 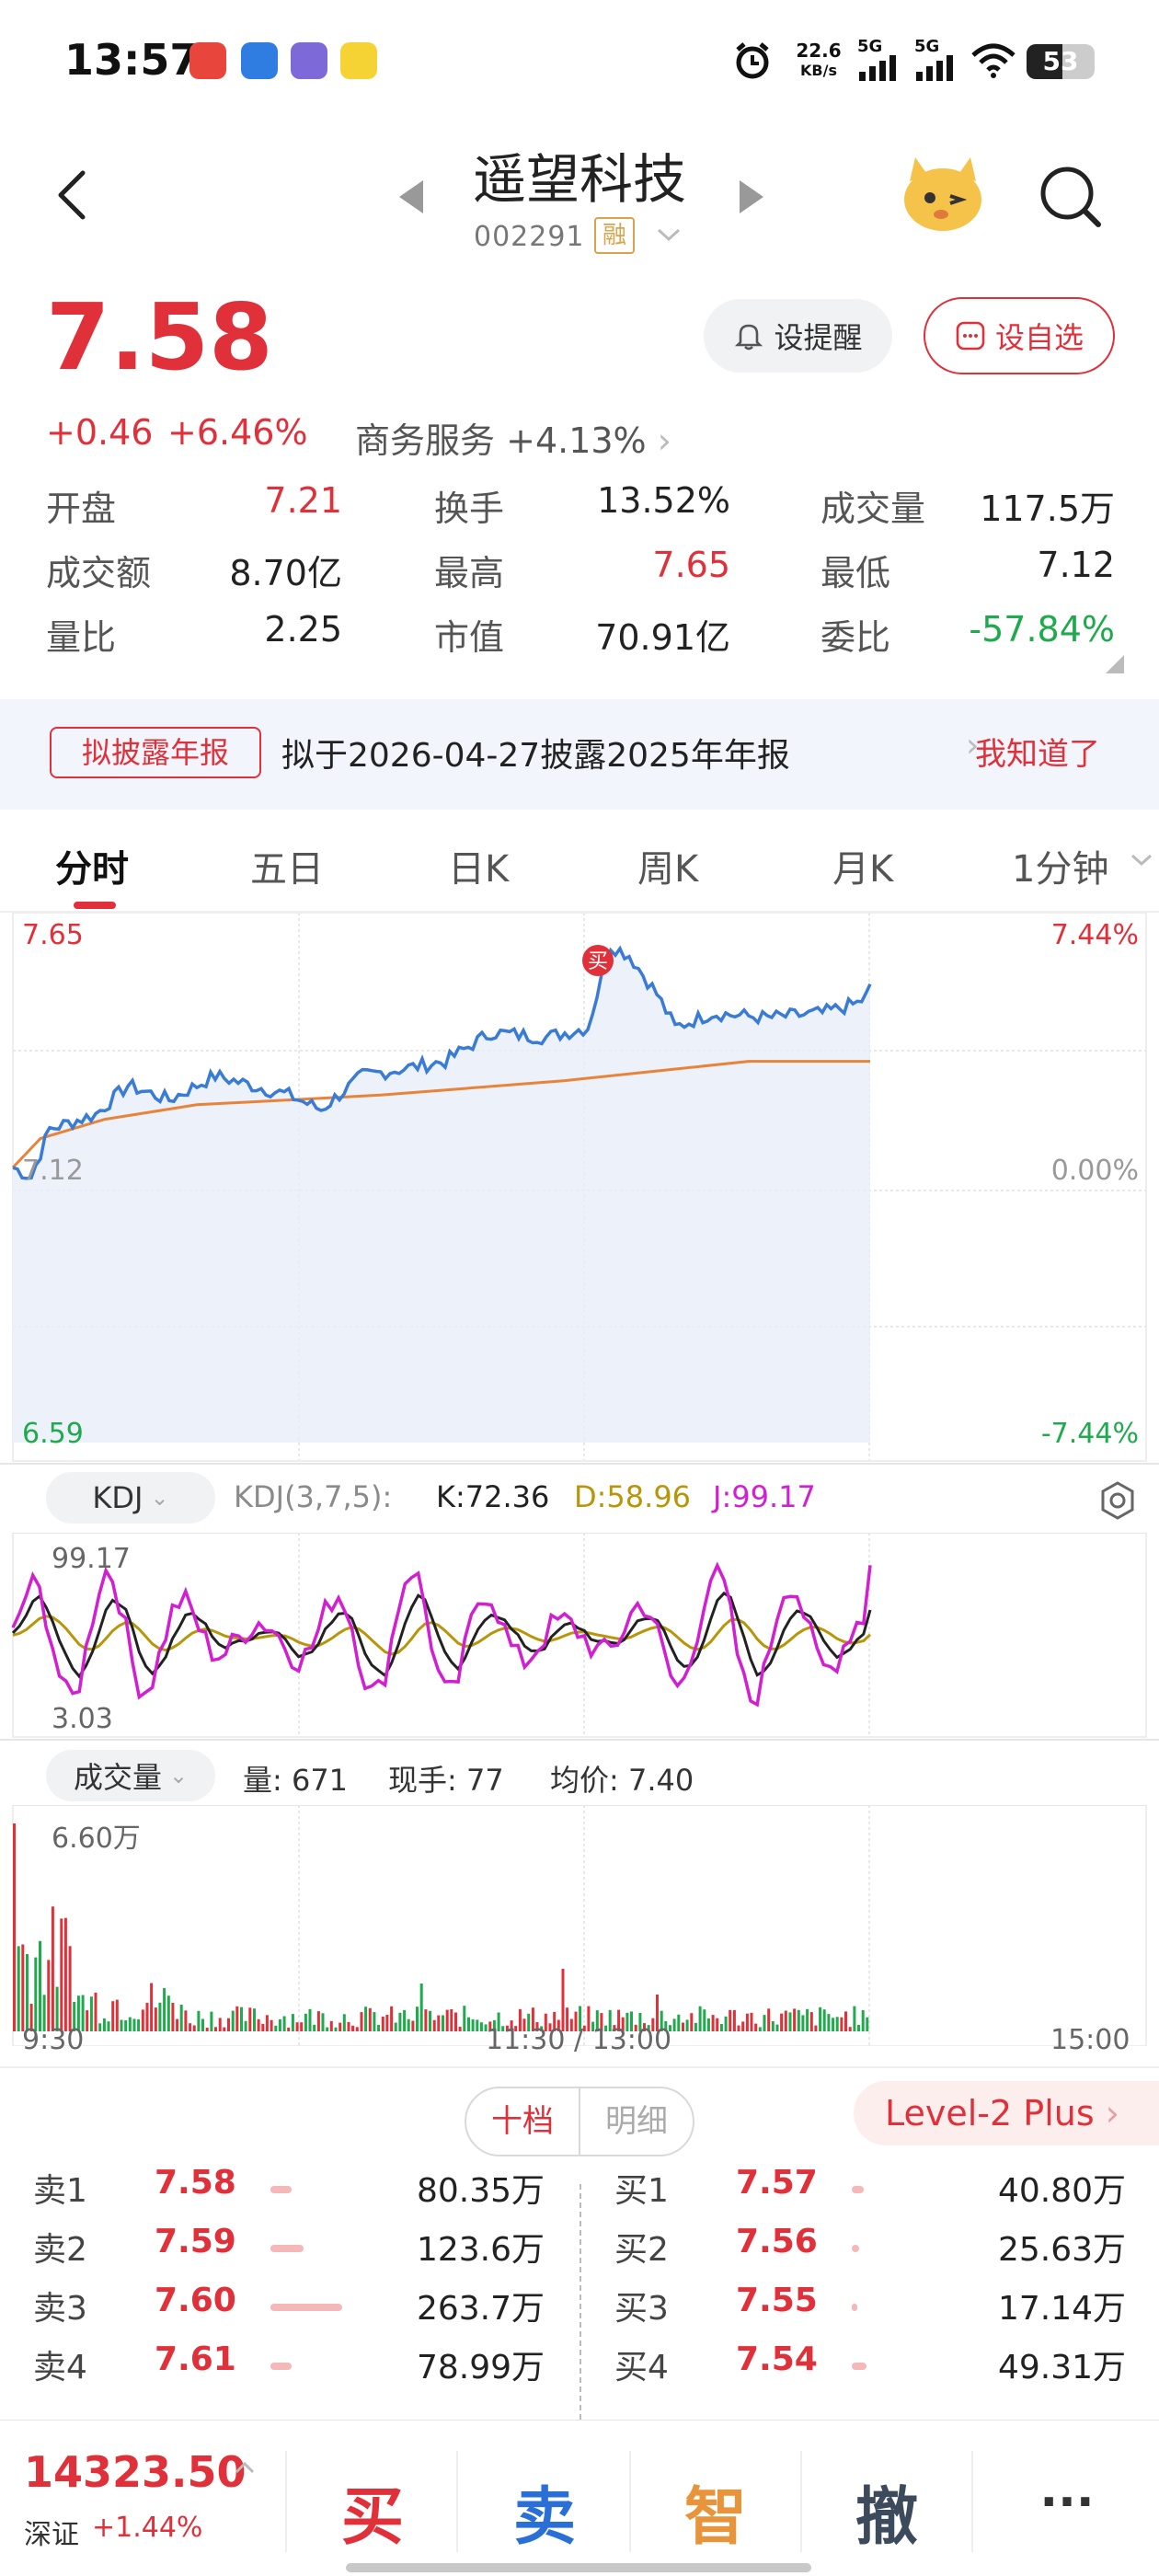 What do you see at coordinates (53, 1171) in the screenshot?
I see `axis-label-mid: 7.12` at bounding box center [53, 1171].